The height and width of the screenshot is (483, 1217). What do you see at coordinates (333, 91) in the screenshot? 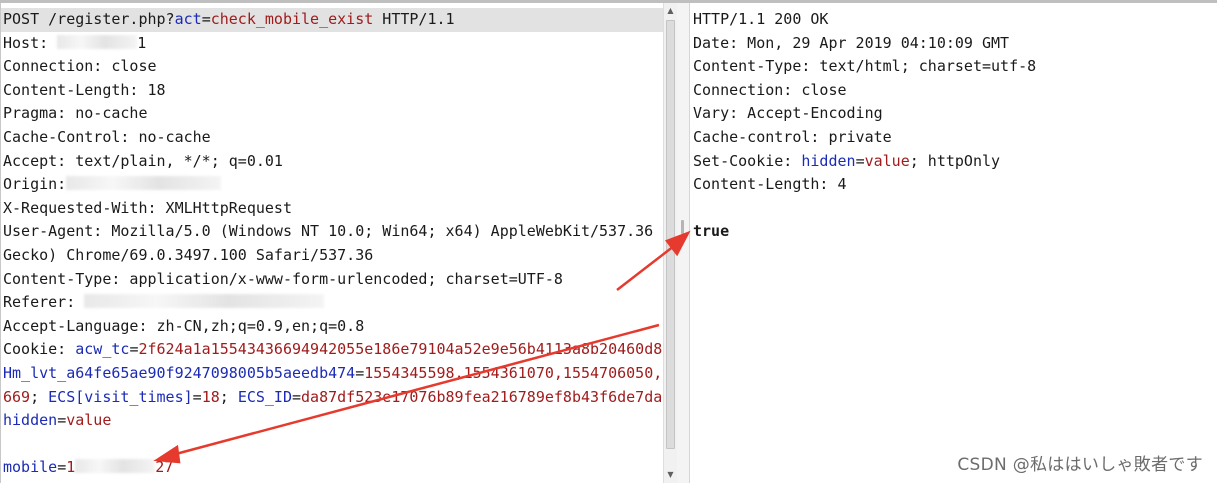
I see `request-line: Content-Length: 18` at bounding box center [333, 91].